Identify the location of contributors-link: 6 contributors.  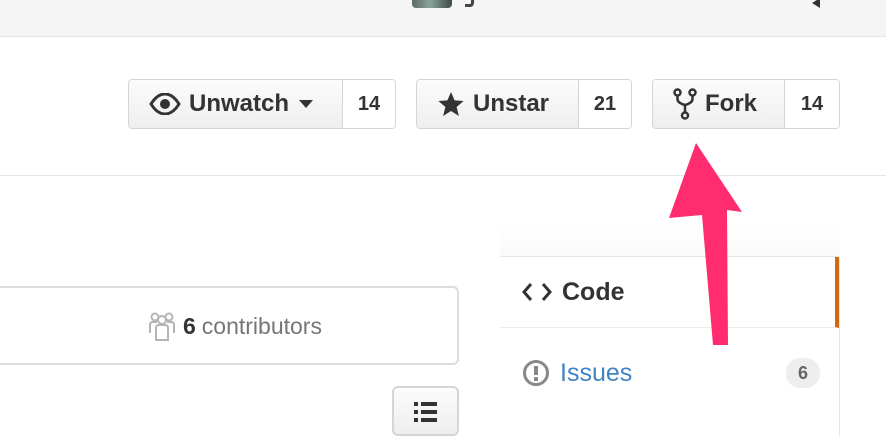
(234, 326).